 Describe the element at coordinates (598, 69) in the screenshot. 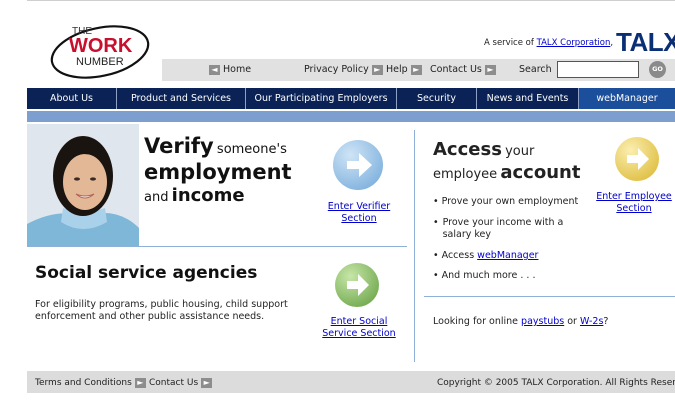

I see `search-input` at that location.